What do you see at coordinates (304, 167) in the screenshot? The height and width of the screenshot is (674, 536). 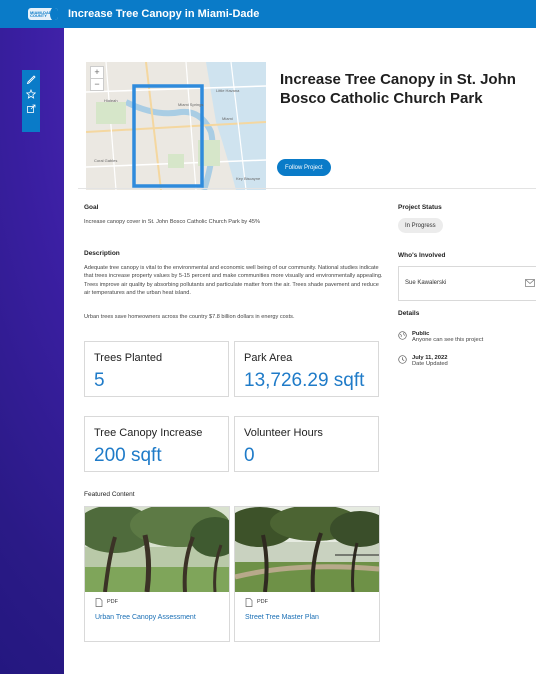 I see `follow-project-button: Follow Project` at bounding box center [304, 167].